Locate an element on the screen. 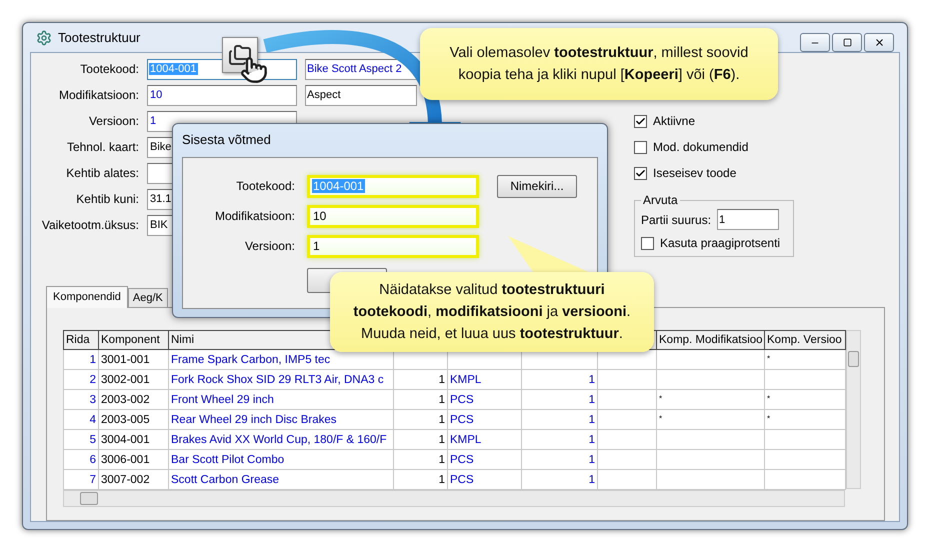 The image size is (930, 554). table-cell: 3 is located at coordinates (81, 400).